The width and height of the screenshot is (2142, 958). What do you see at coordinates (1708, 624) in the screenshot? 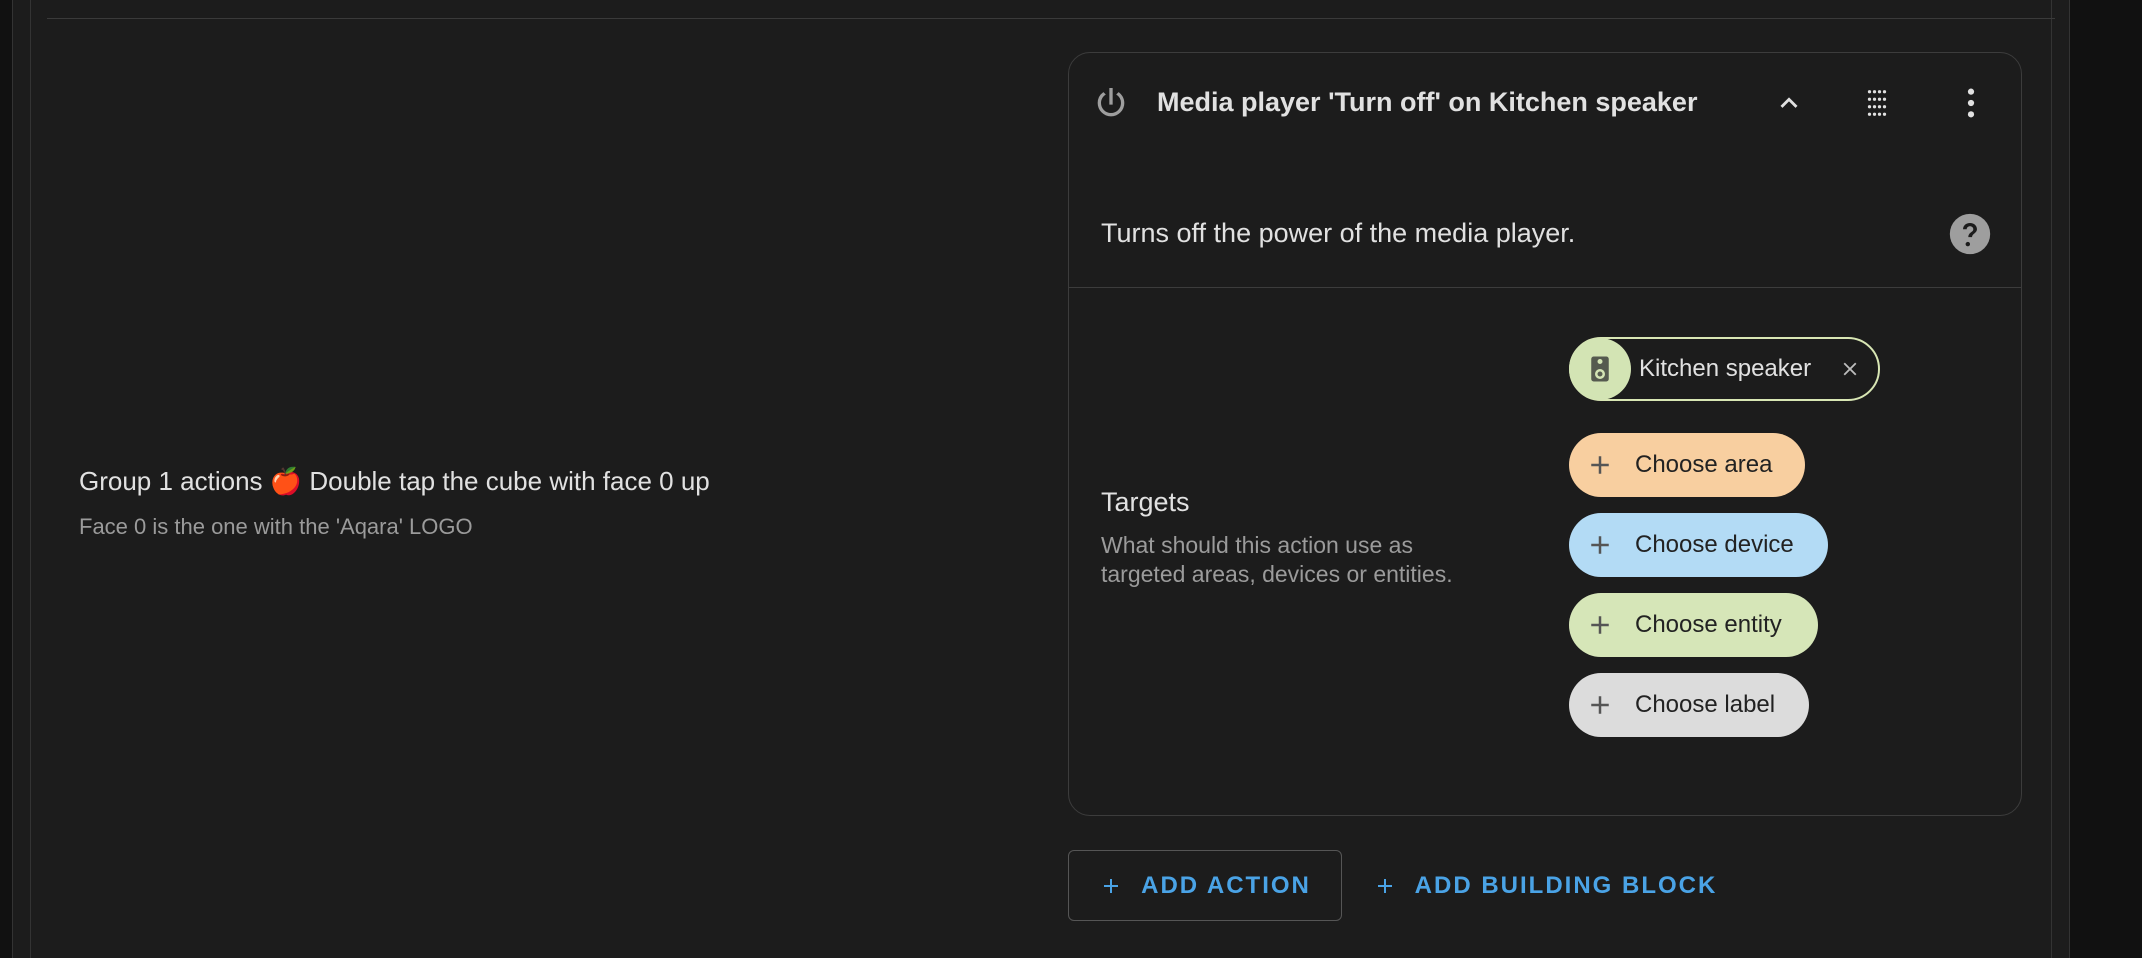
I see `choose-entity-label: Choose entity` at bounding box center [1708, 624].